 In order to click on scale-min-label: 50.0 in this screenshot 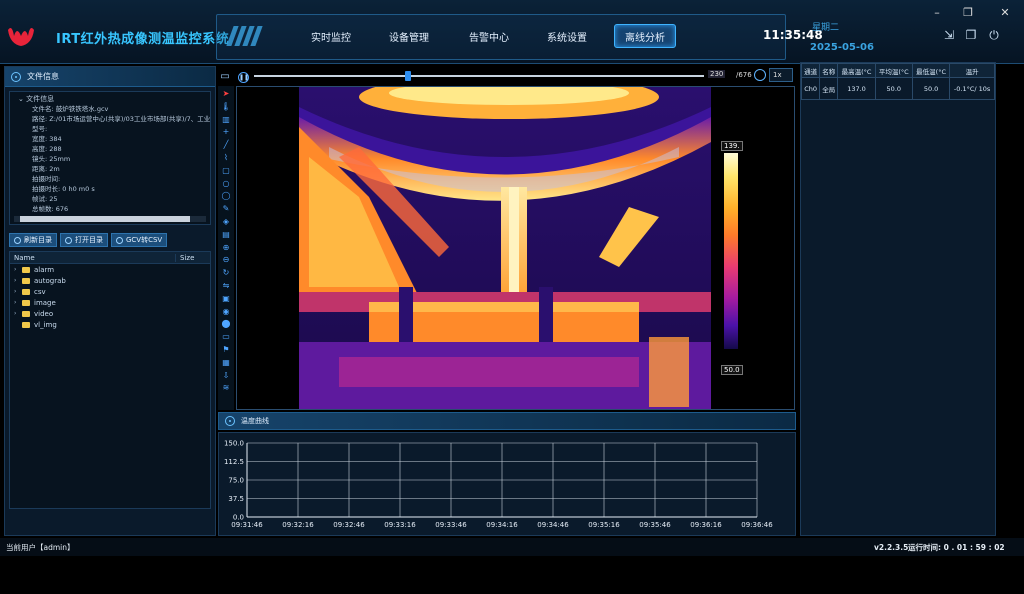, I will do `click(732, 370)`.